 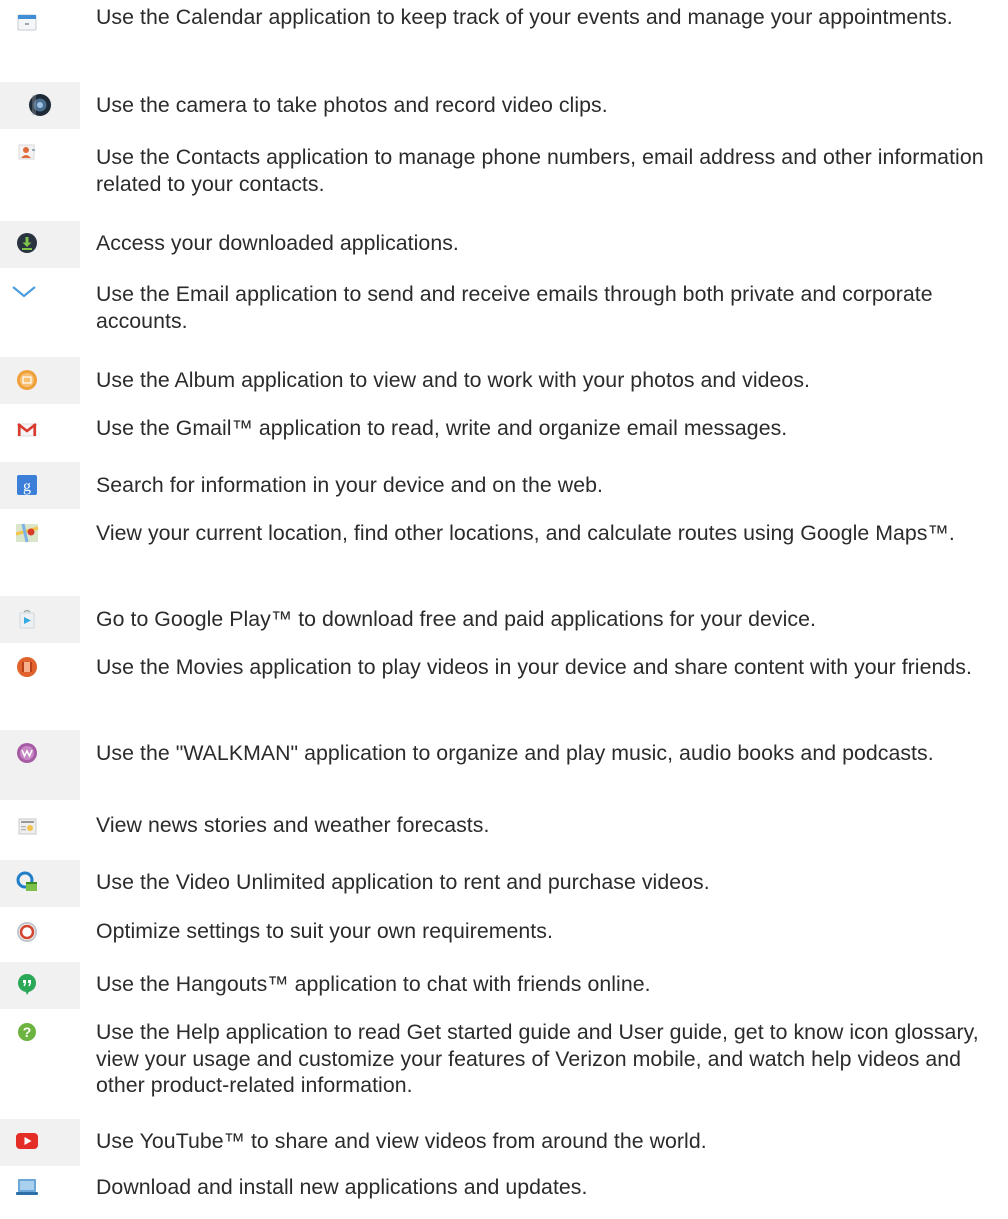 What do you see at coordinates (27, 753) in the screenshot?
I see `walkman-icon` at bounding box center [27, 753].